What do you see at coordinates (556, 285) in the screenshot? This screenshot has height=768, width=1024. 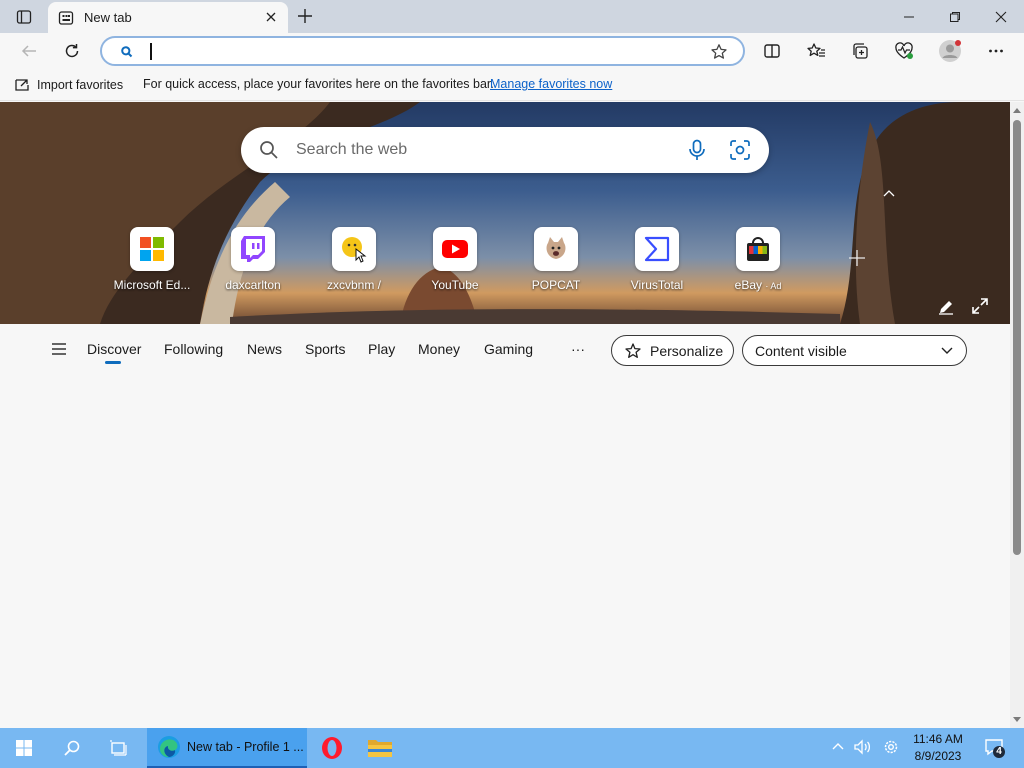 I see `quick-link-label: POPCAT` at bounding box center [556, 285].